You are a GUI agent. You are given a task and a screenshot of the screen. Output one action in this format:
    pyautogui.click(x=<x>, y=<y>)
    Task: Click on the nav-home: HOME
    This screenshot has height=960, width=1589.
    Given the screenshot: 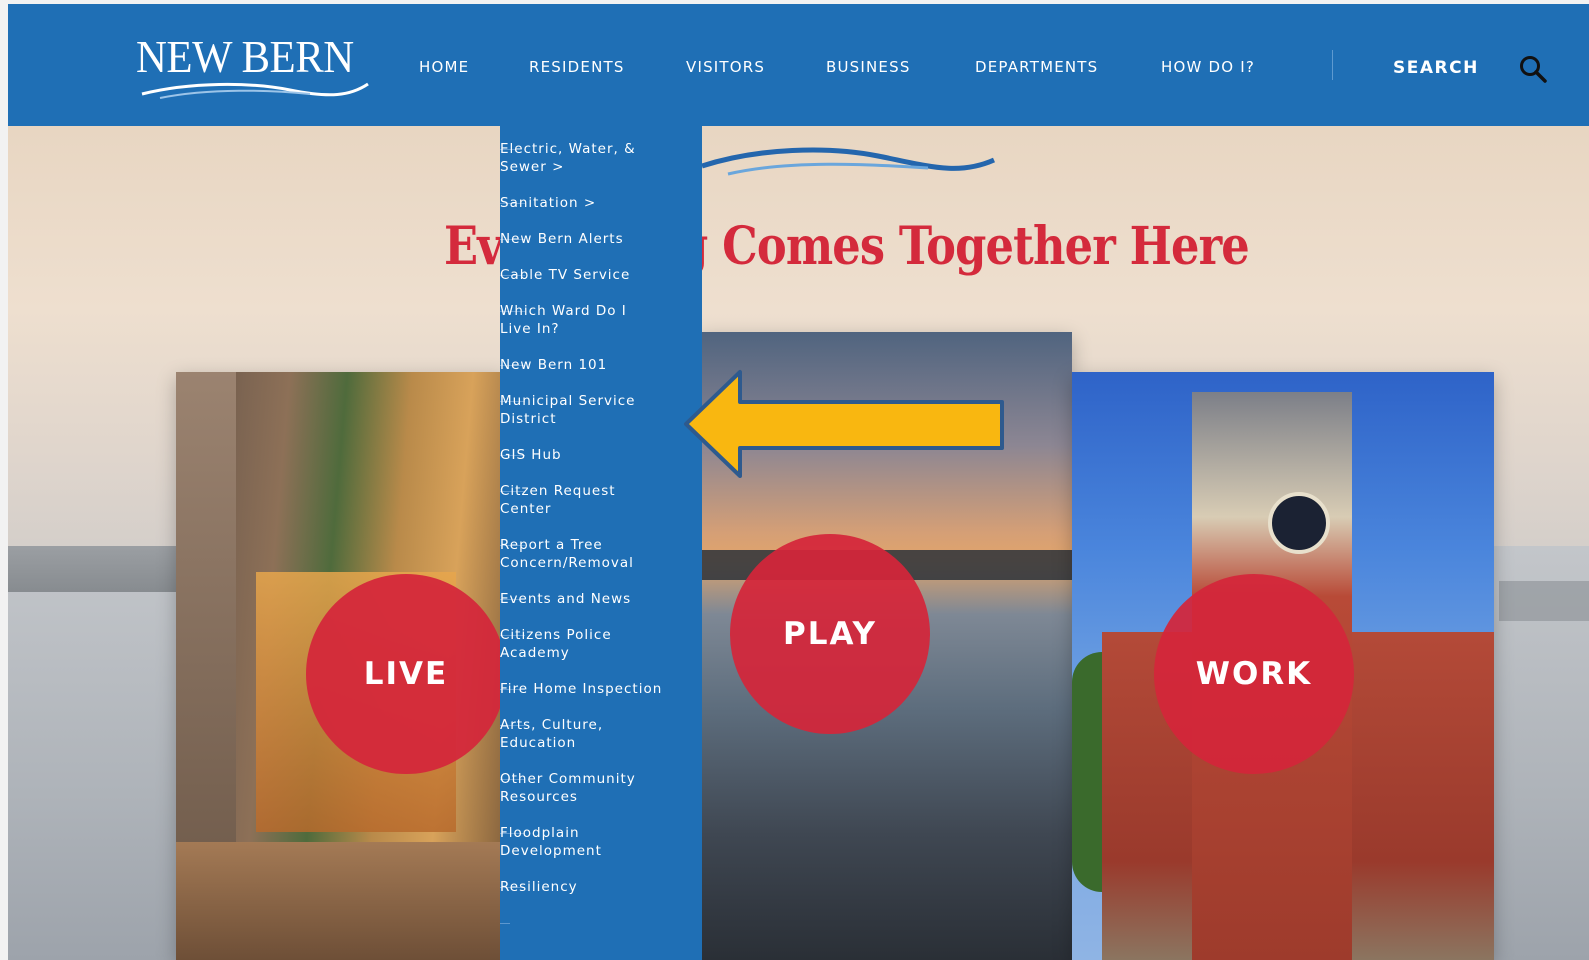 What is the action you would take?
    pyautogui.click(x=444, y=67)
    